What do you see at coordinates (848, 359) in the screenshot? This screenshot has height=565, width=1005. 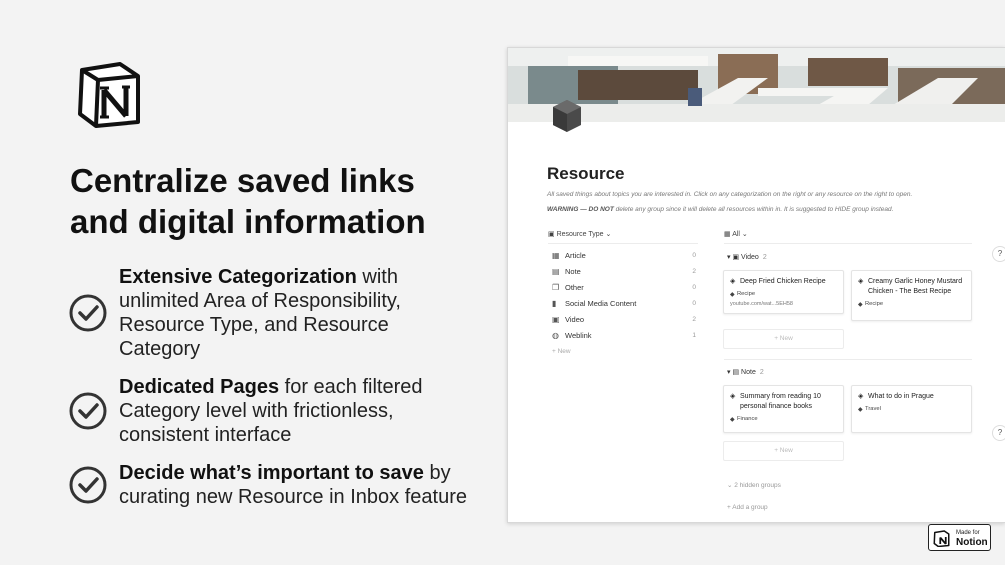 I see `divider` at bounding box center [848, 359].